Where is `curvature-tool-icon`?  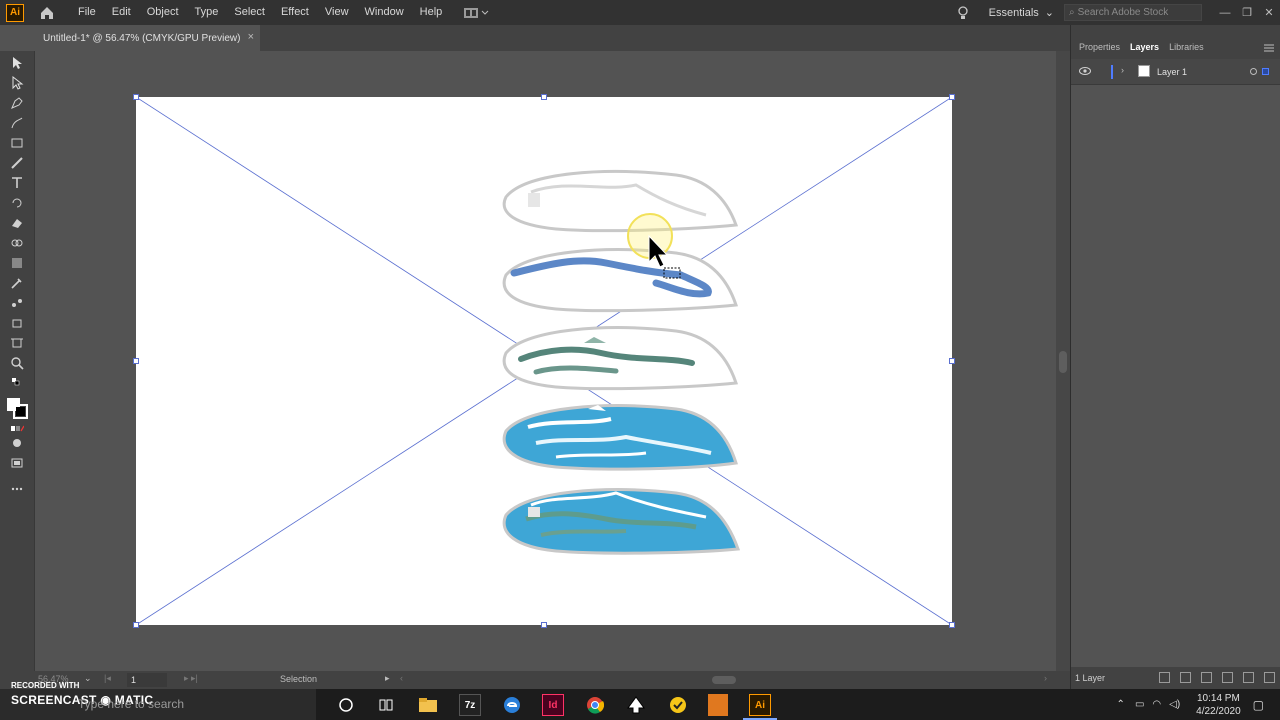
curvature-tool-icon is located at coordinates (17, 123).